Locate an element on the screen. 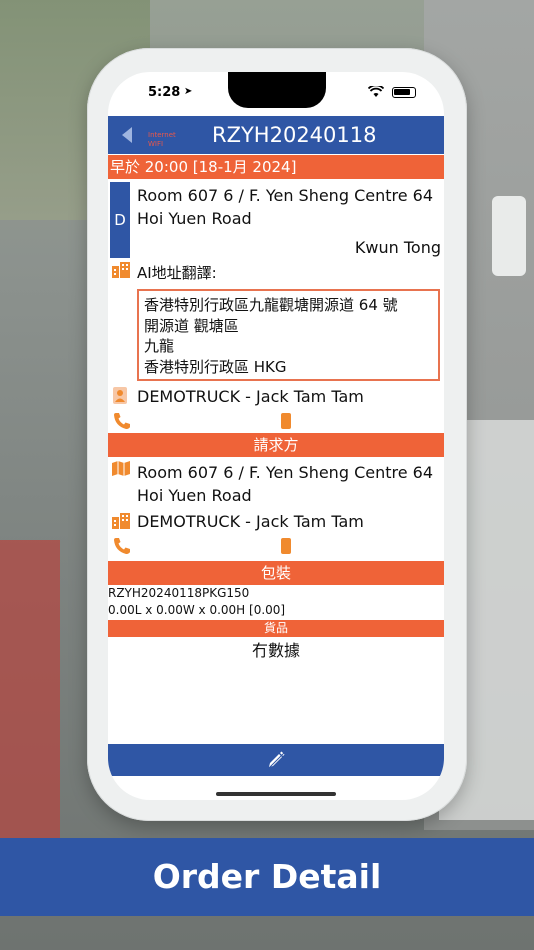  goods-empty-text: 冇數據 is located at coordinates (275, 650).